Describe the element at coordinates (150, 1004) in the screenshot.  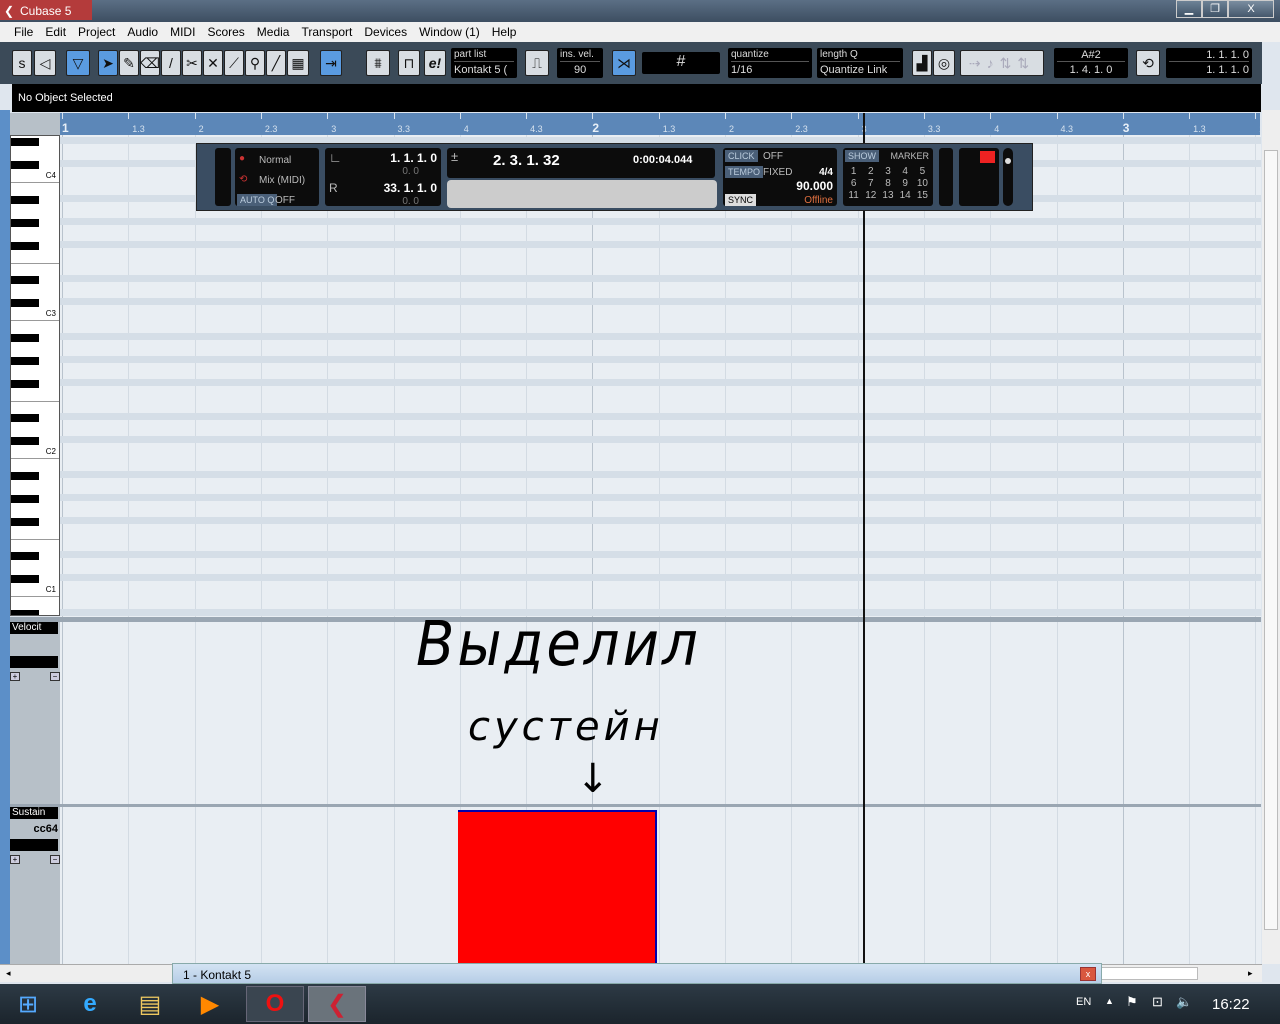
I see `explorer-folder-icon: ▤` at that location.